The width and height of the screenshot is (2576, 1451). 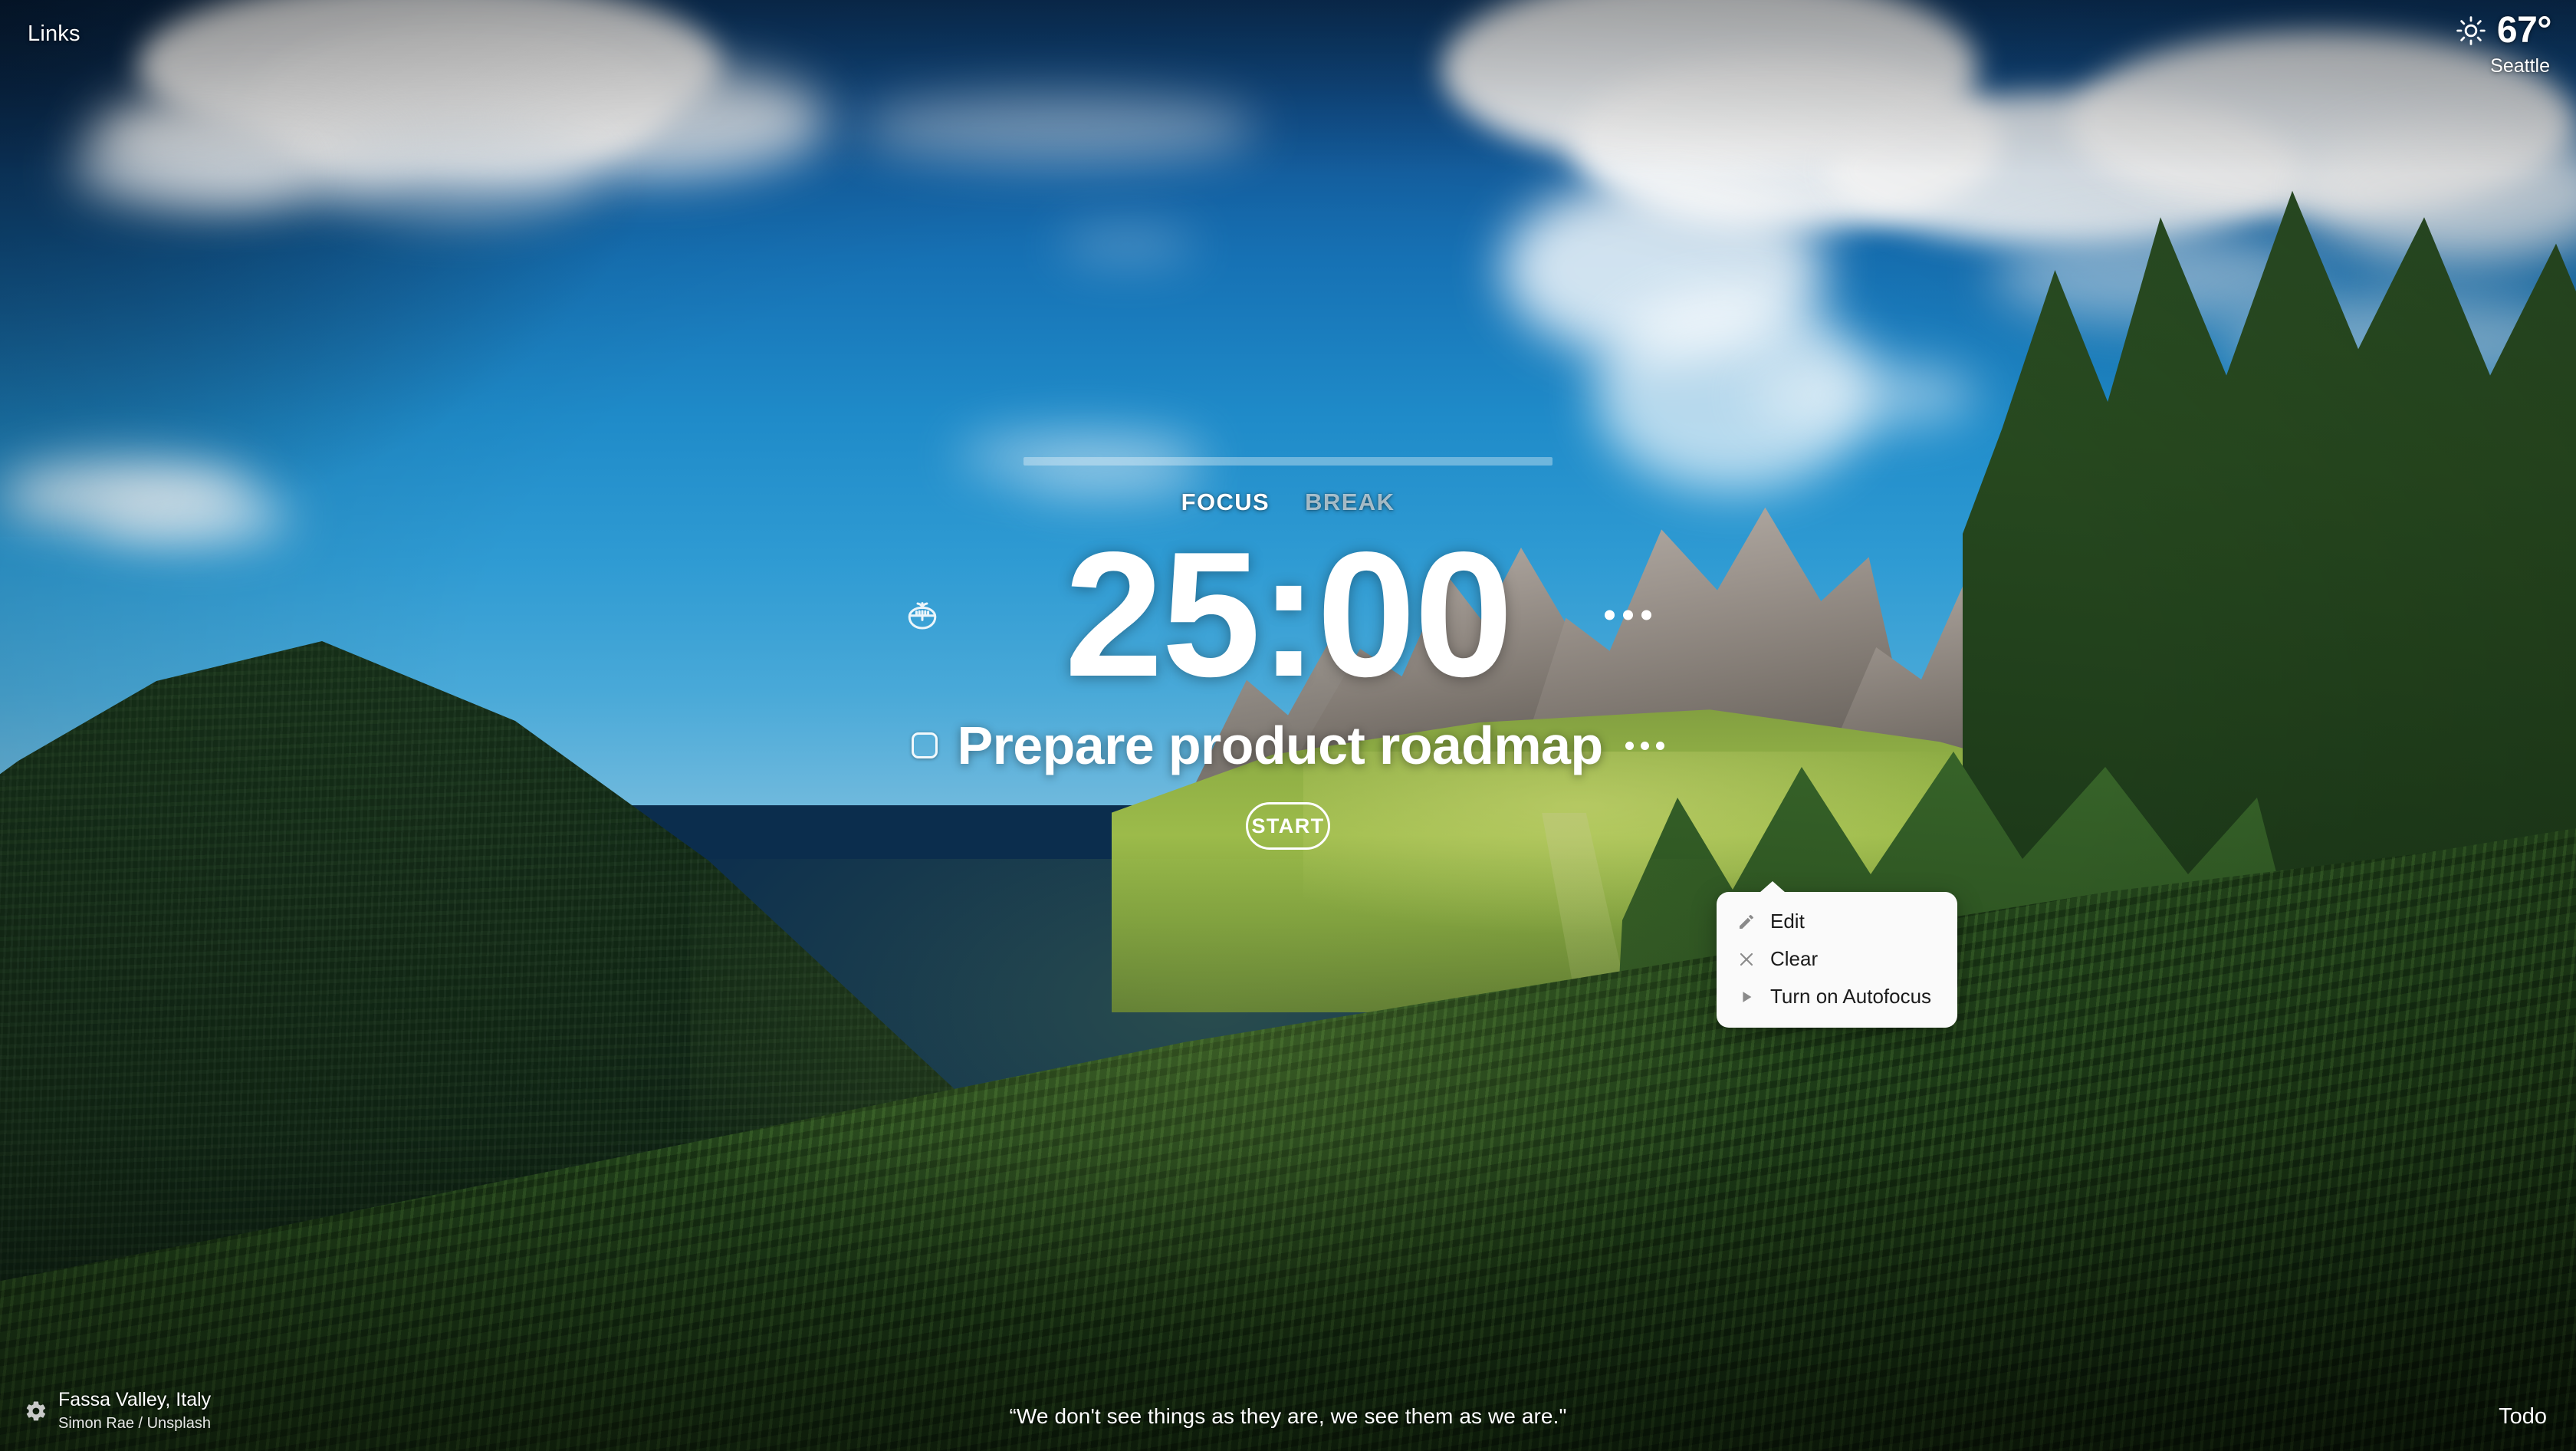 What do you see at coordinates (924, 745) in the screenshot?
I see `task-checkbox` at bounding box center [924, 745].